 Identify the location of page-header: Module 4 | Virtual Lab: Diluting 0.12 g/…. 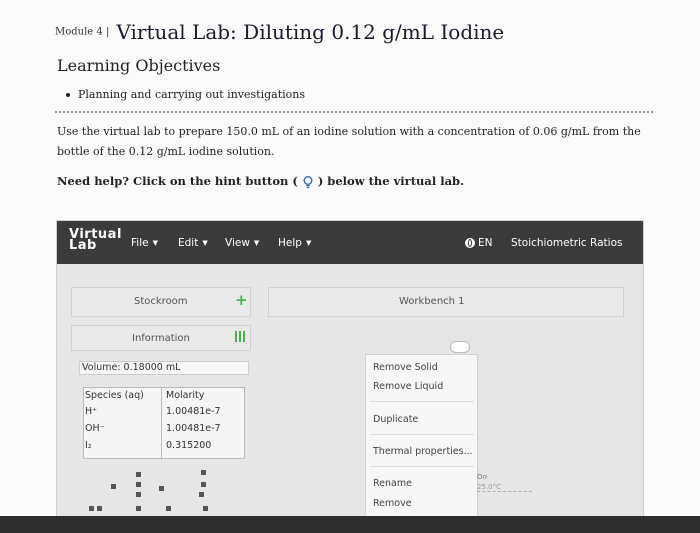
(279, 32).